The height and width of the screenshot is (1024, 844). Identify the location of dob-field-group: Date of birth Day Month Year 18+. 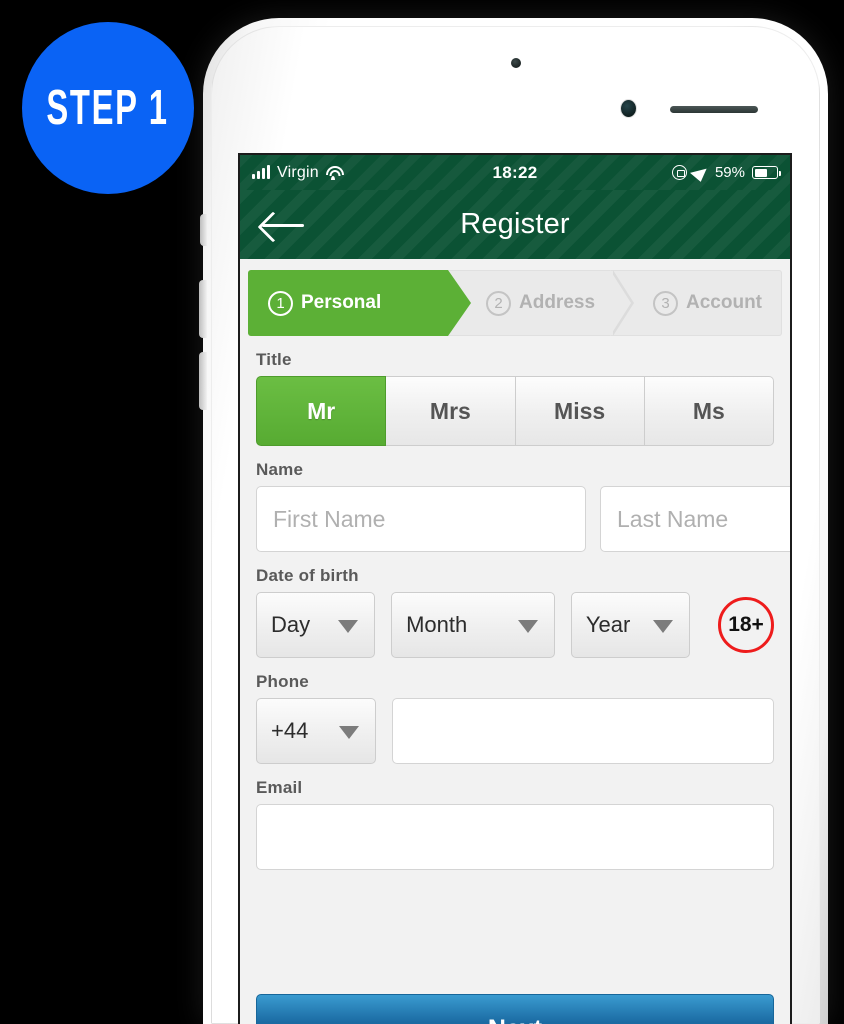
(515, 612).